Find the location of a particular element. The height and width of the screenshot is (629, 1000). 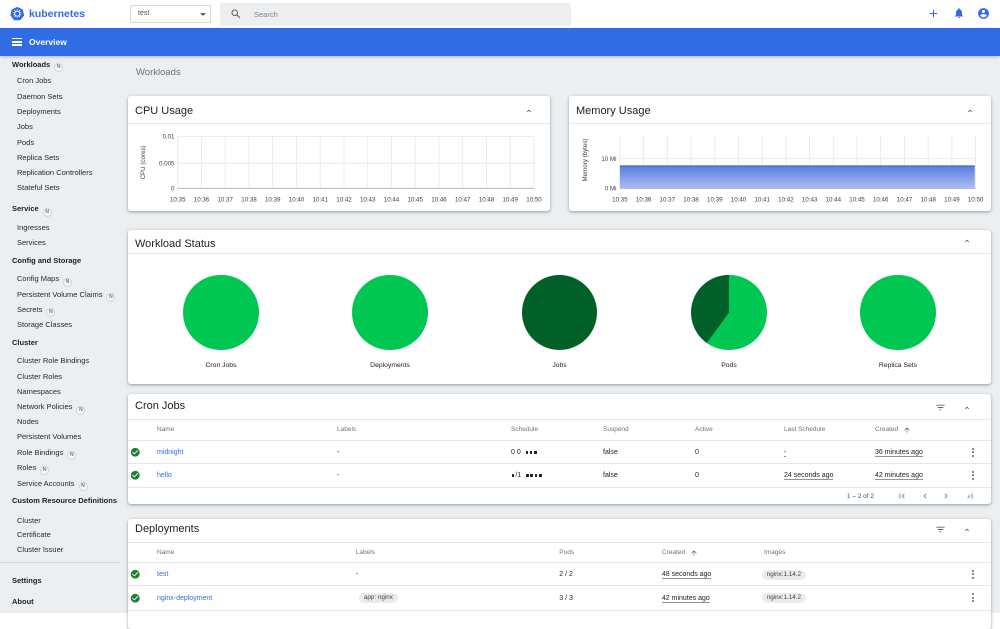

svg-text: 0 is located at coordinates (173, 189).